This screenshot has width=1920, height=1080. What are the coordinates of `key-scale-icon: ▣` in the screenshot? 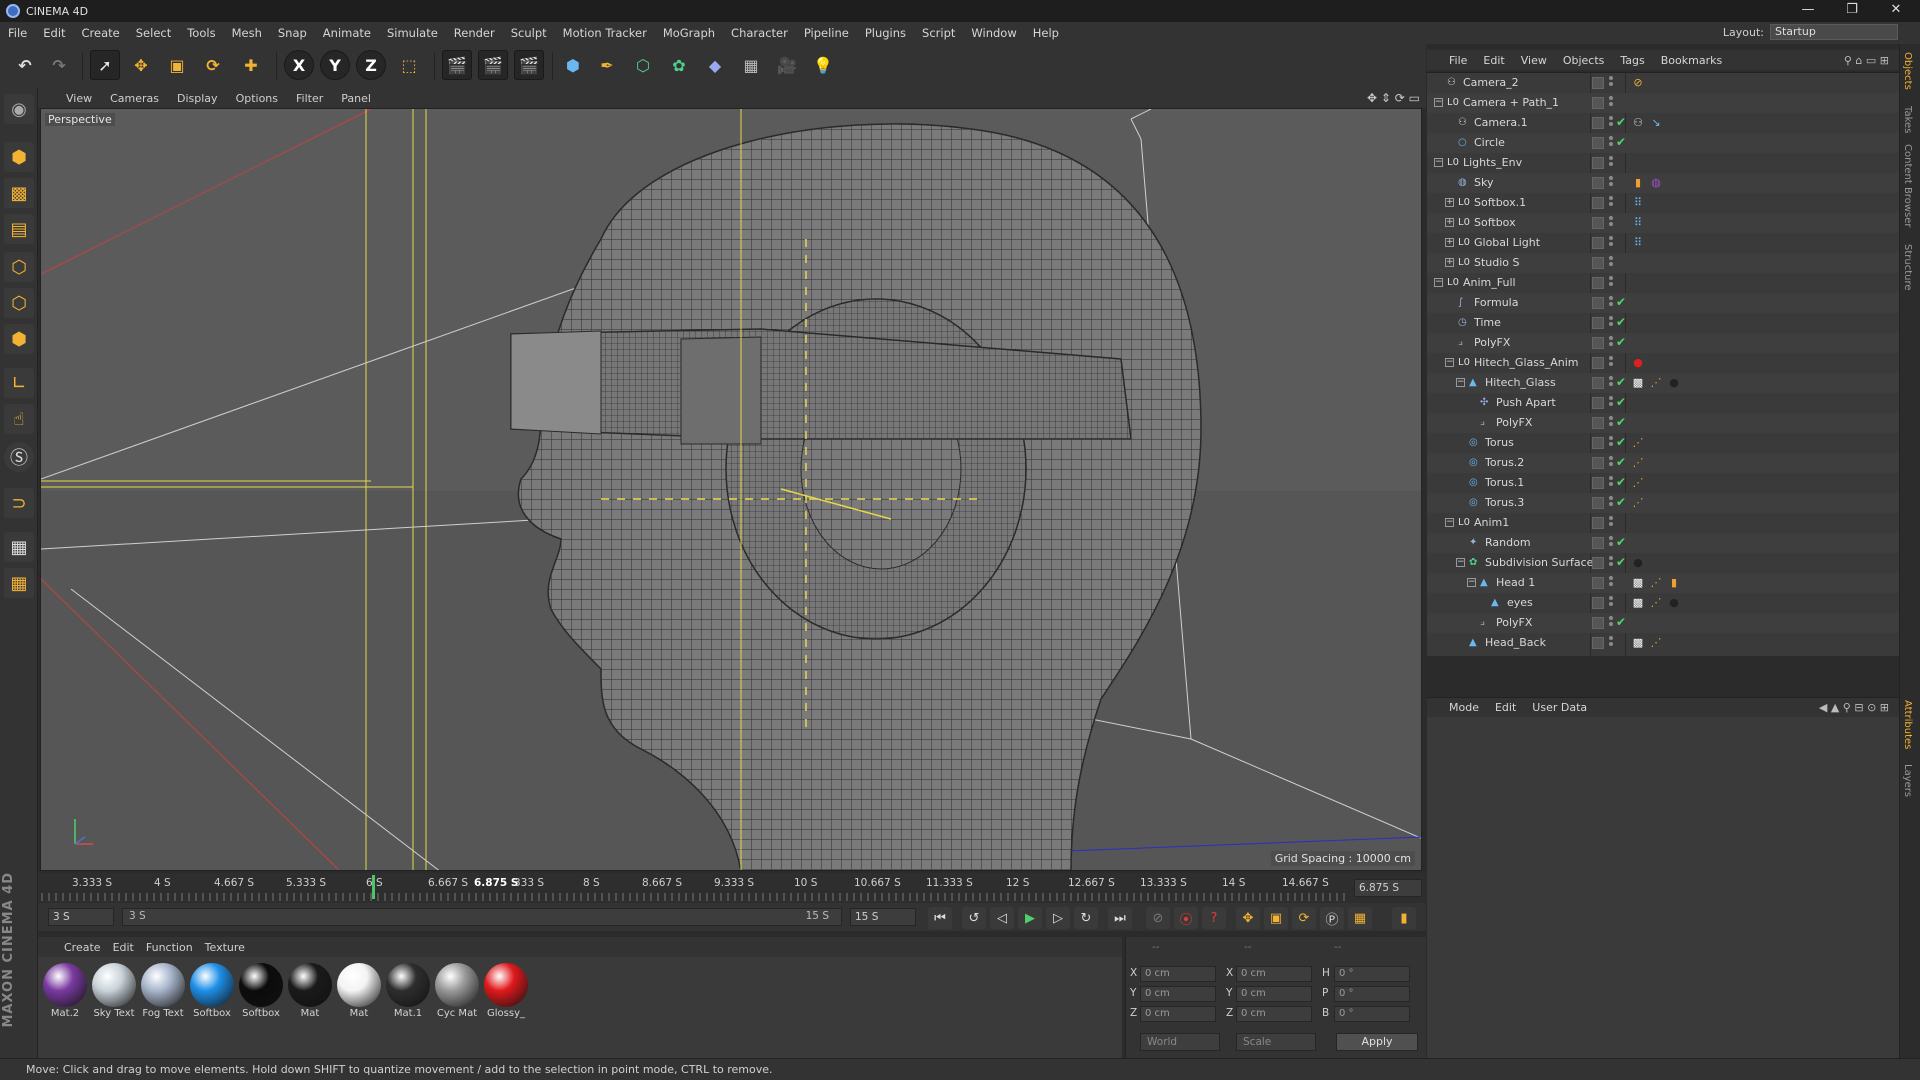 It's located at (1276, 918).